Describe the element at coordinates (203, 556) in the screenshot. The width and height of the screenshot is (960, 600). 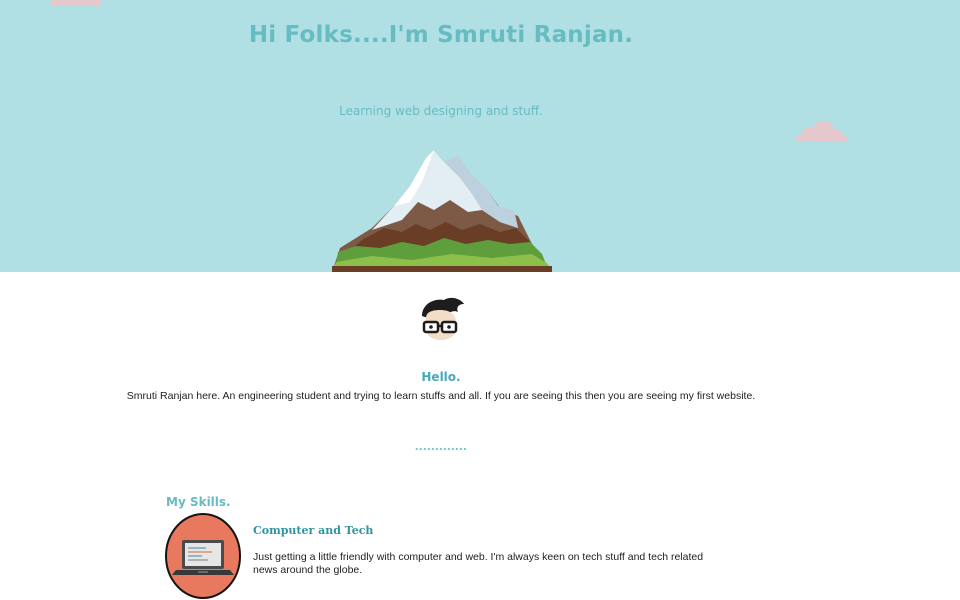
I see `laptop-icon` at that location.